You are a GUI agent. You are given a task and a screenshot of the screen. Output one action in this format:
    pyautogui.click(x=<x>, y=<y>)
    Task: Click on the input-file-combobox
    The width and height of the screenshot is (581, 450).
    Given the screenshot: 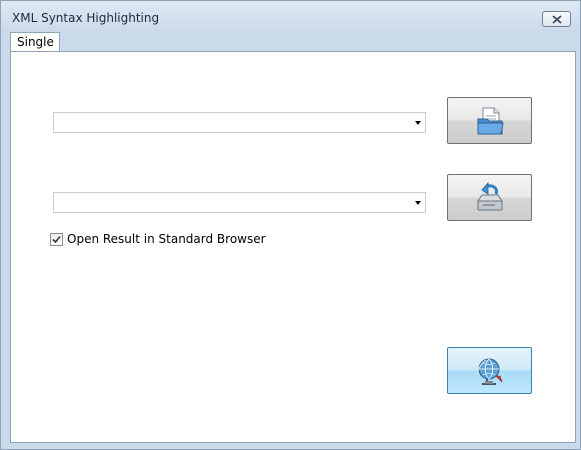 What is the action you would take?
    pyautogui.click(x=239, y=122)
    